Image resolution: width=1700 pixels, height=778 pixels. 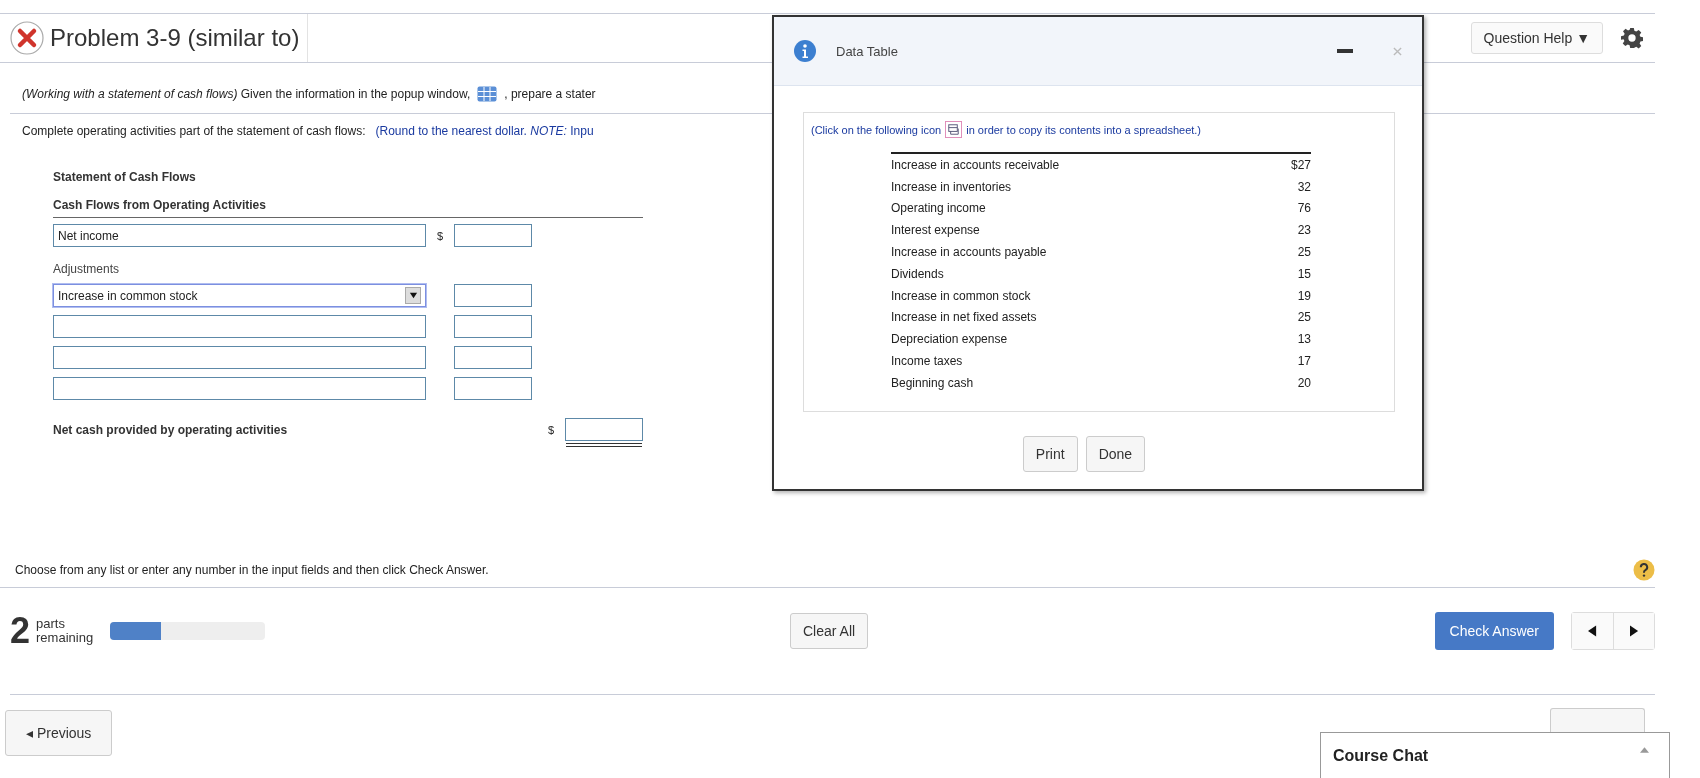 What do you see at coordinates (867, 51) in the screenshot?
I see `dialog-title: Data Table` at bounding box center [867, 51].